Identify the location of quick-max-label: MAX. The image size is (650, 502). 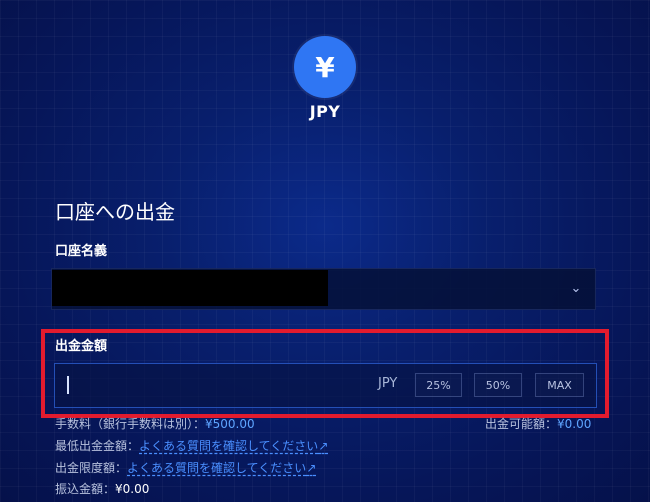
(559, 385).